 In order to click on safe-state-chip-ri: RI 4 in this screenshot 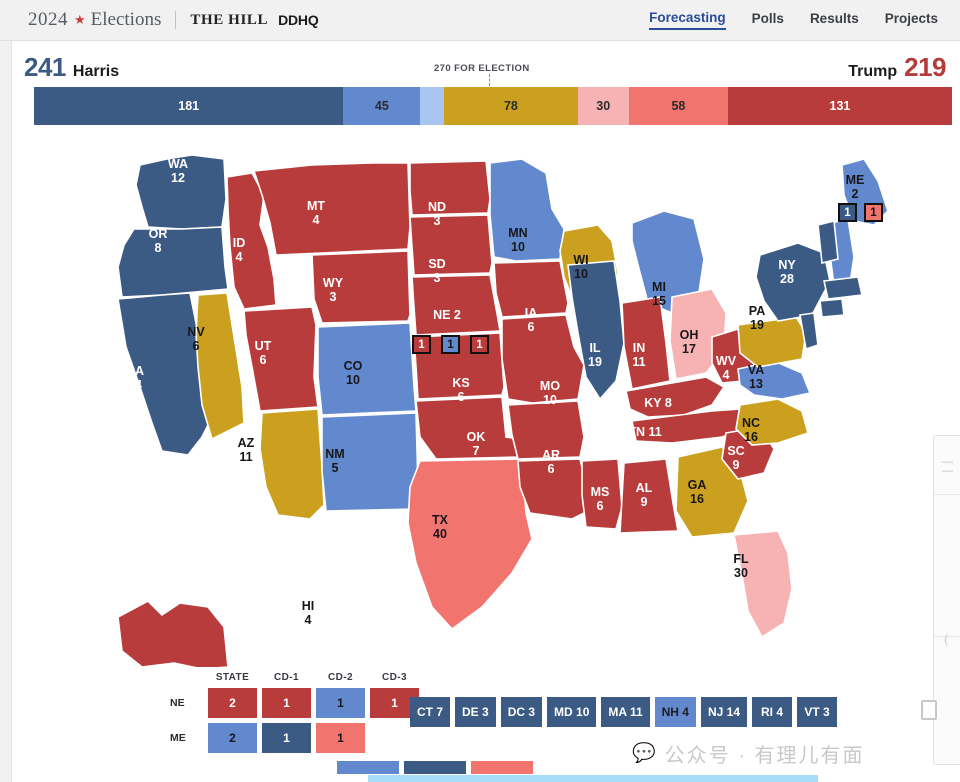, I will do `click(772, 712)`.